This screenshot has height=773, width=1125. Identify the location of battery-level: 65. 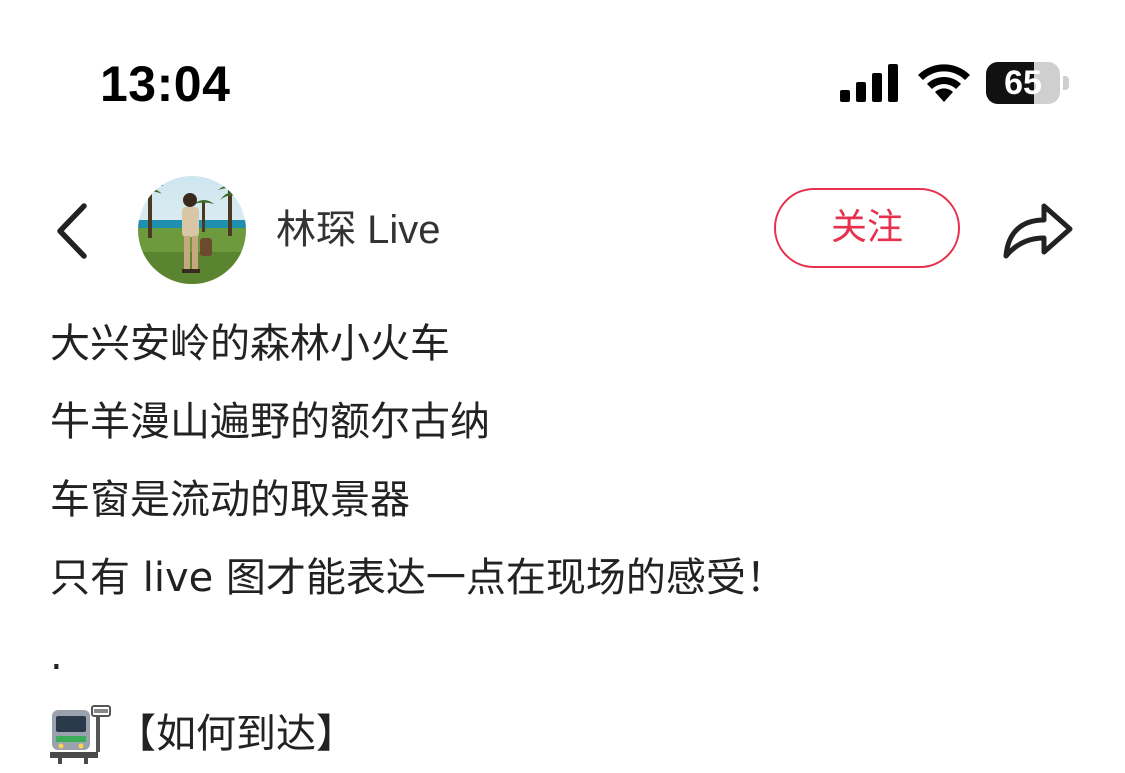
(1023, 83).